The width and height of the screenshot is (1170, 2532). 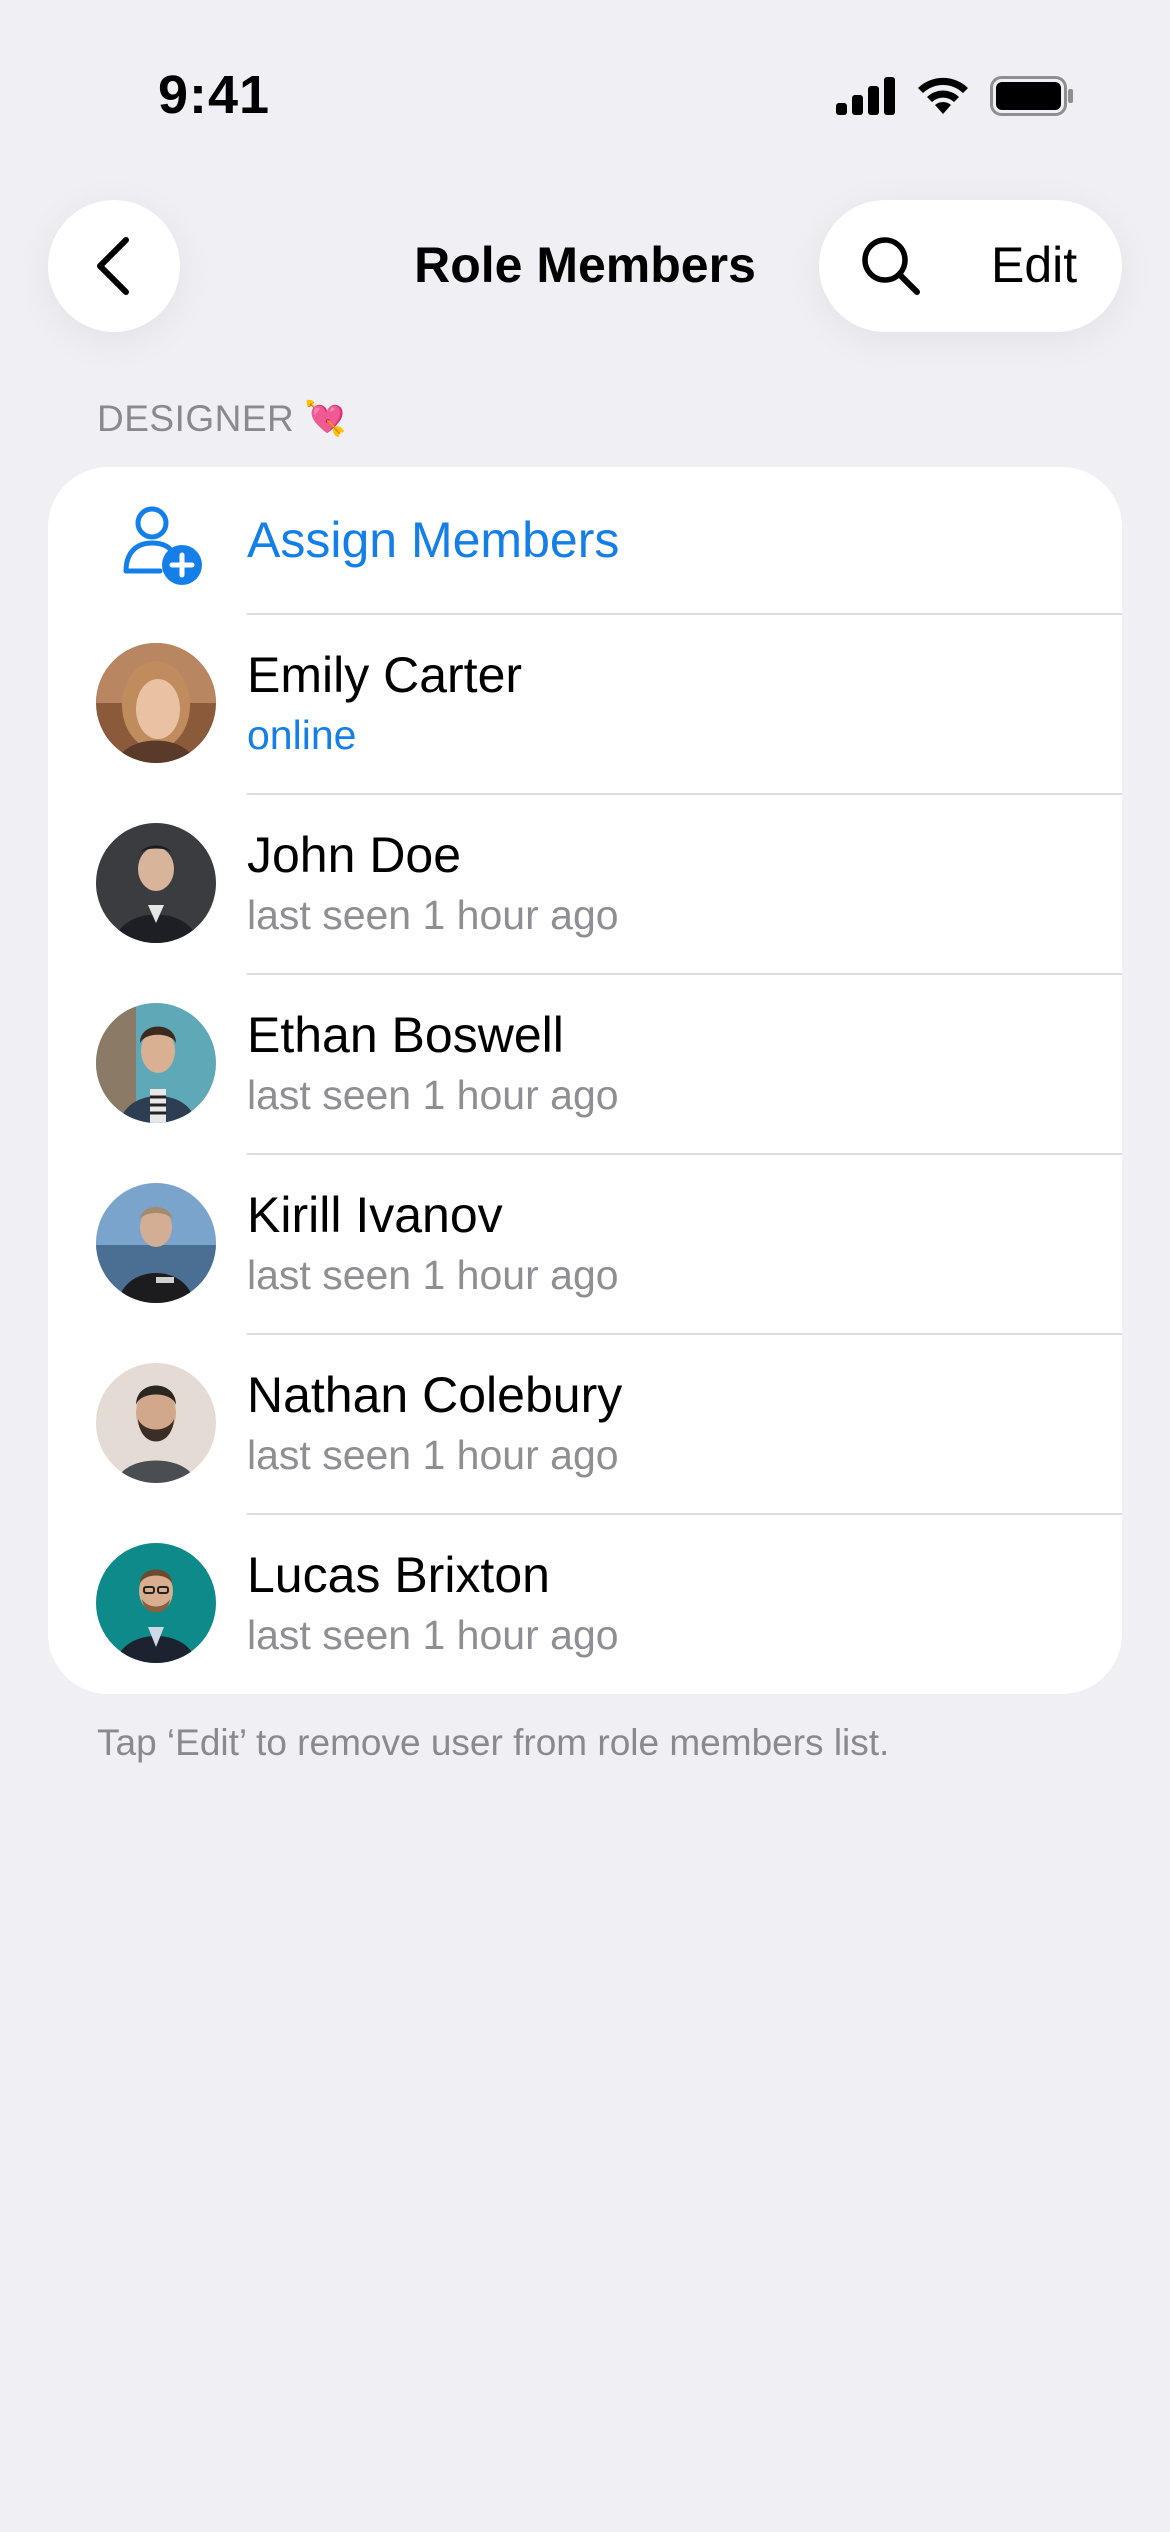 What do you see at coordinates (326, 419) in the screenshot?
I see `section-header-emoji: 💘` at bounding box center [326, 419].